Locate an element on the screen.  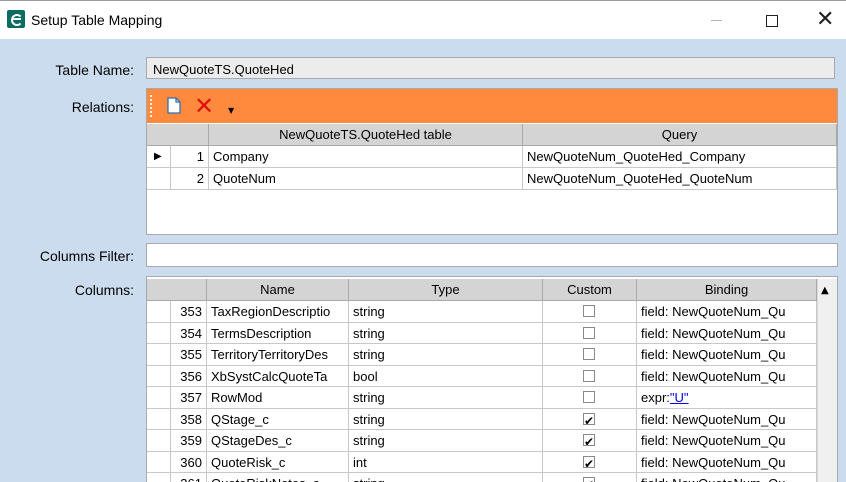
relations-row: 2 QuoteNum NewQuoteNum_QuoteHed_QuoteNum is located at coordinates (492, 179).